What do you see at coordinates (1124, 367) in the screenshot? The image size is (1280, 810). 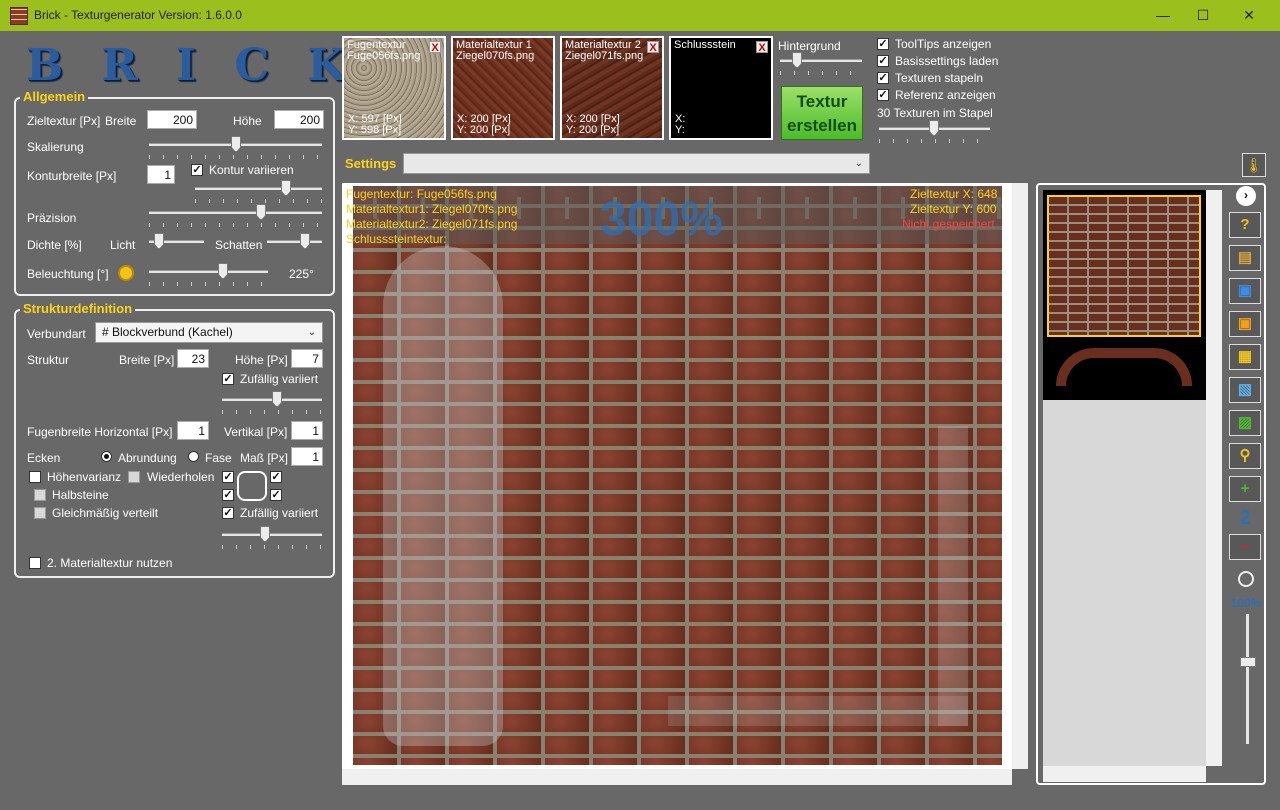 I see `stack-item-arch` at bounding box center [1124, 367].